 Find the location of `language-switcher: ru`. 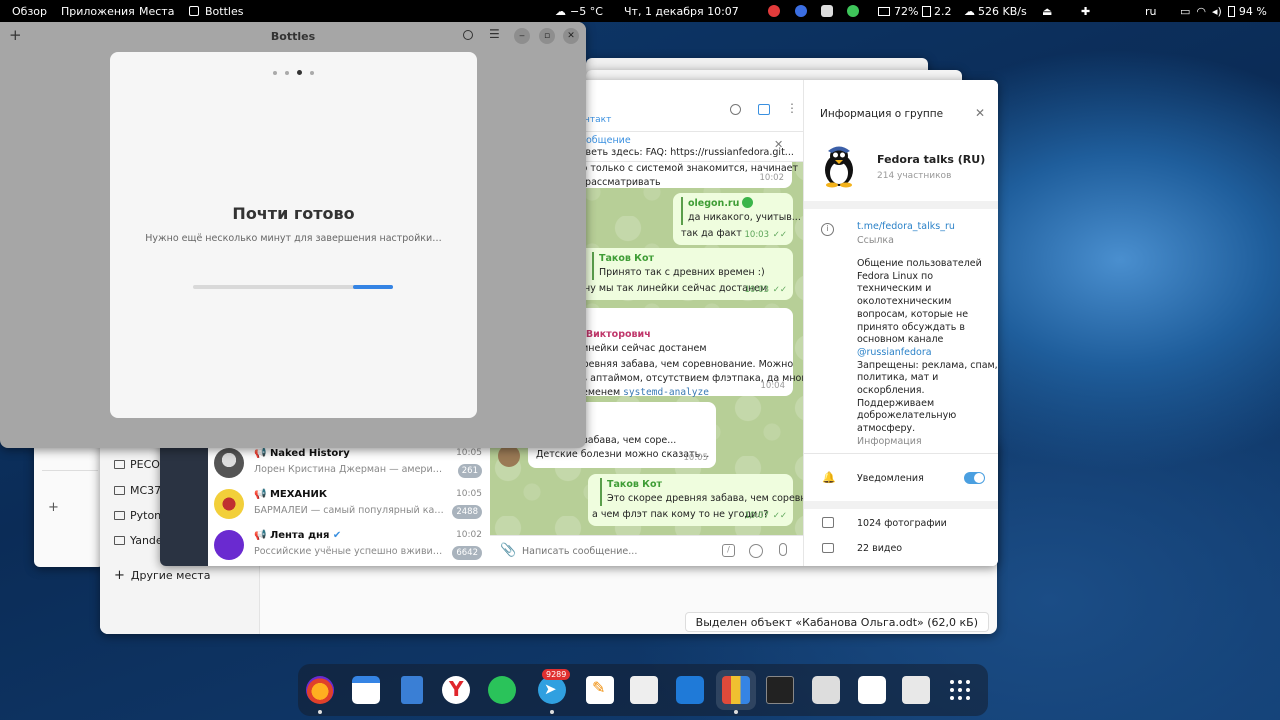

language-switcher: ru is located at coordinates (1151, 11).